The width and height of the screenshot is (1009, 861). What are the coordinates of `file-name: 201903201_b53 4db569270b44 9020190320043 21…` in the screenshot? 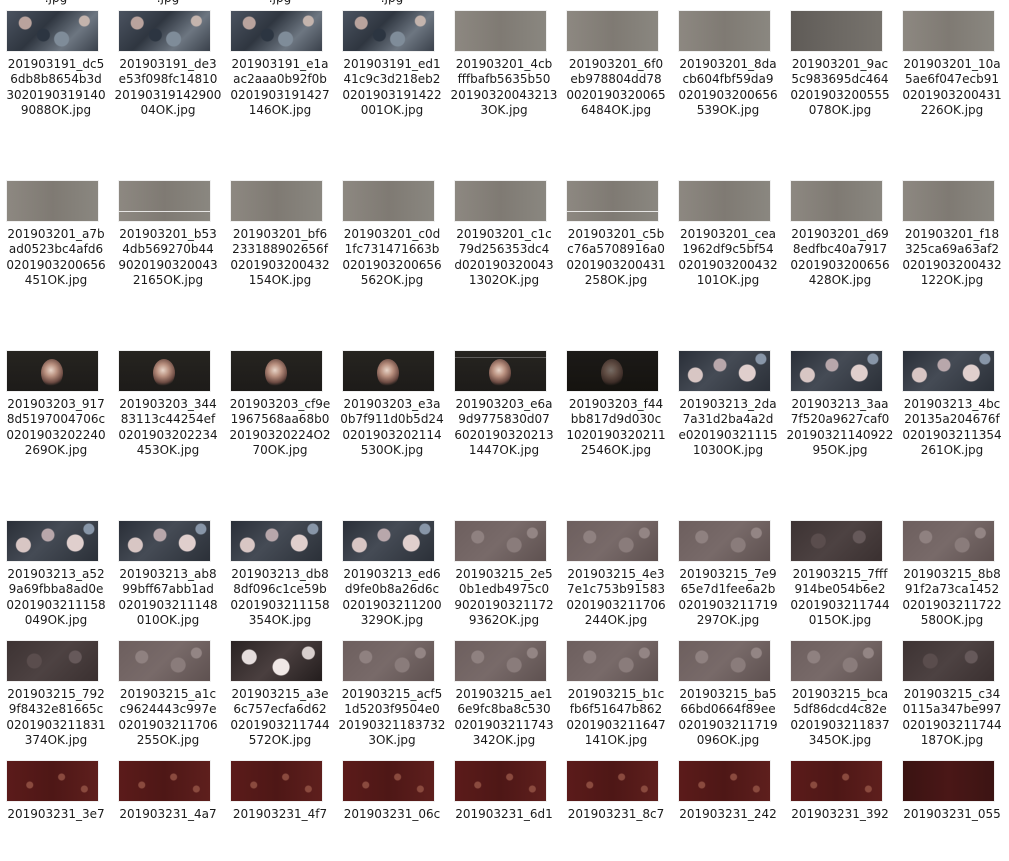 It's located at (168, 258).